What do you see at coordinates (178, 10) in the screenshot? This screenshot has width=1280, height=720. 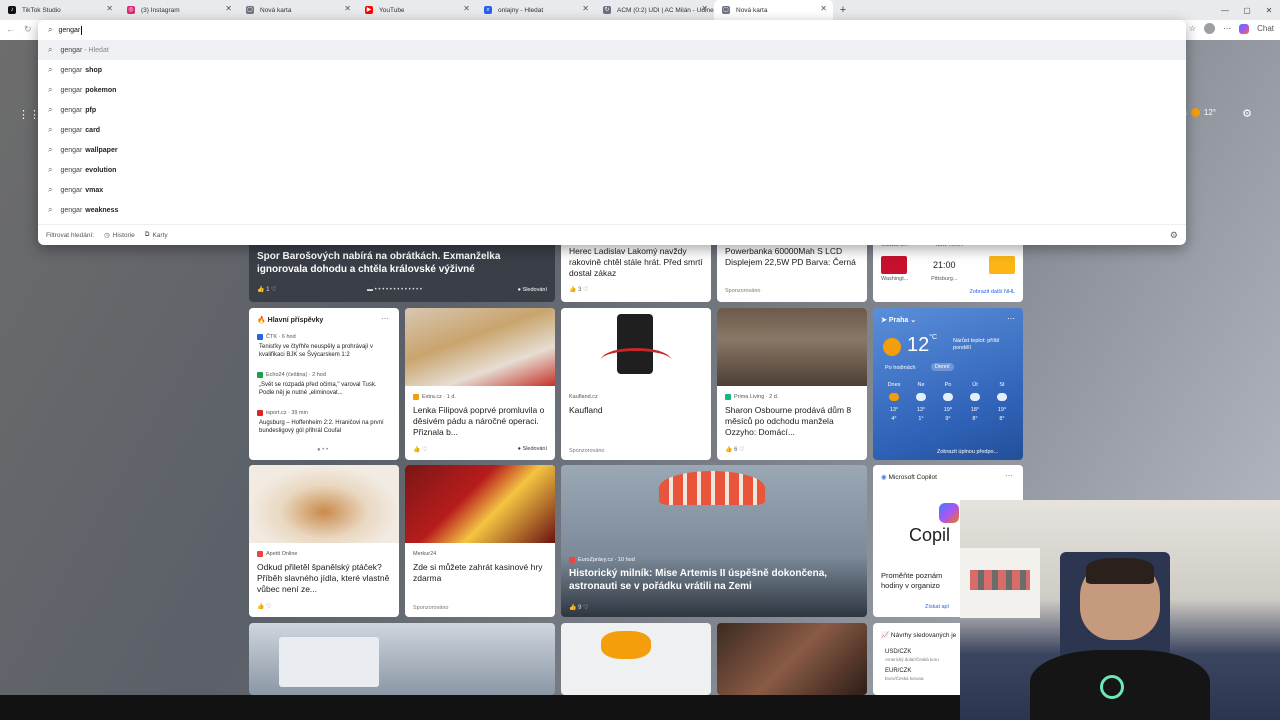 I see `browser-tab: ◎ (3) Instagram ✕` at bounding box center [178, 10].